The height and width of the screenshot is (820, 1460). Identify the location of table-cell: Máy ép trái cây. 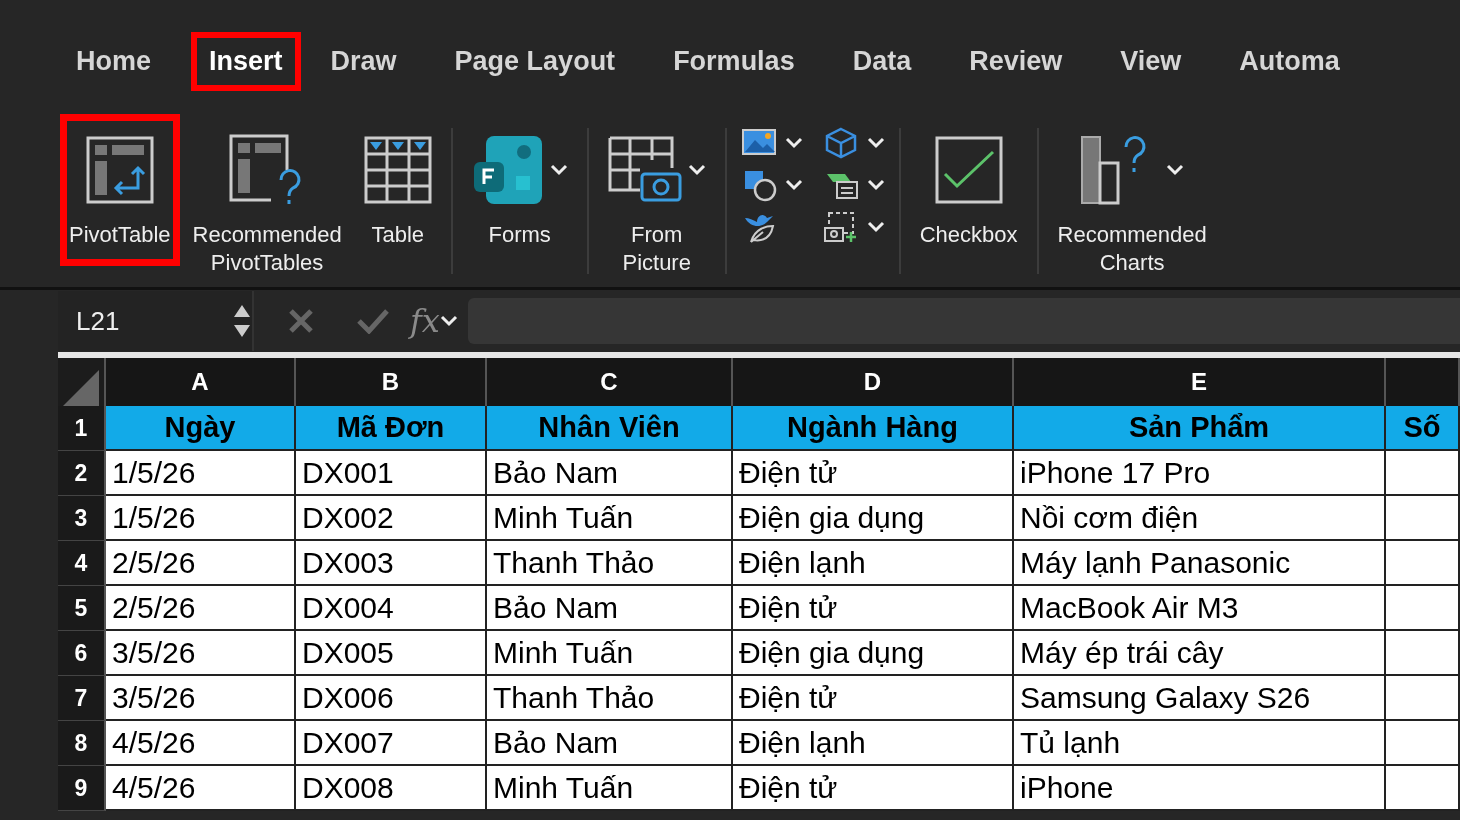
(1200, 653).